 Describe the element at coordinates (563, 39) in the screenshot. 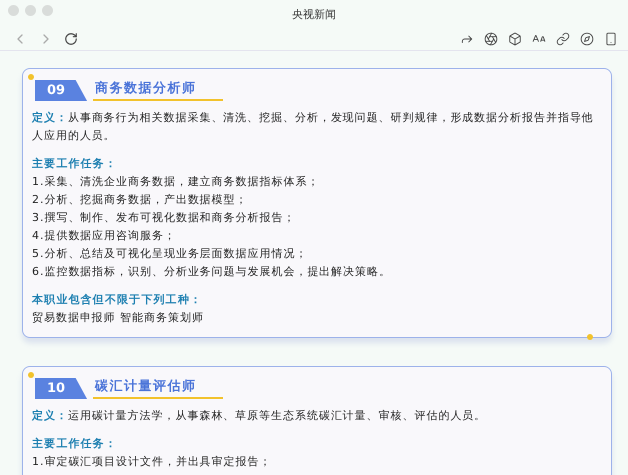

I see `link-icon` at that location.